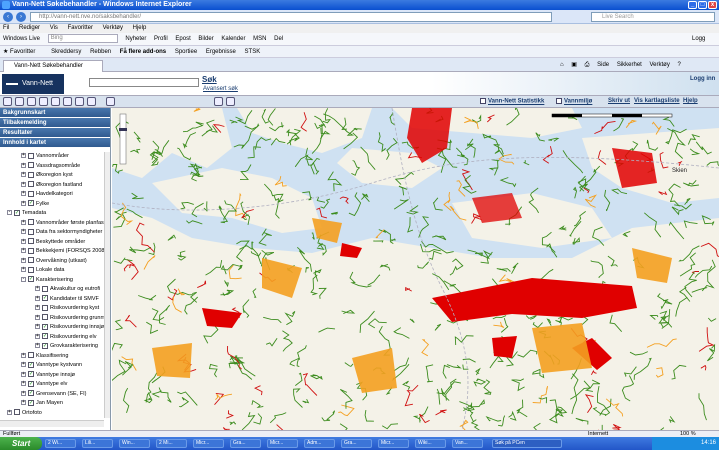 This screenshot has height=450, width=719. I want to click on select-icon, so click(218, 101).